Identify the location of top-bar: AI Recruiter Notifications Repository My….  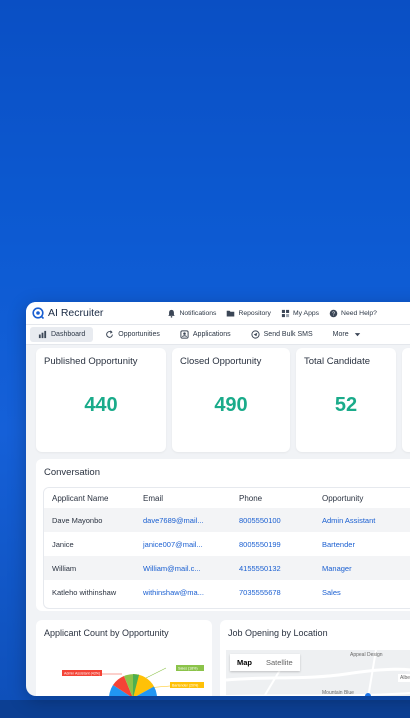
(218, 313).